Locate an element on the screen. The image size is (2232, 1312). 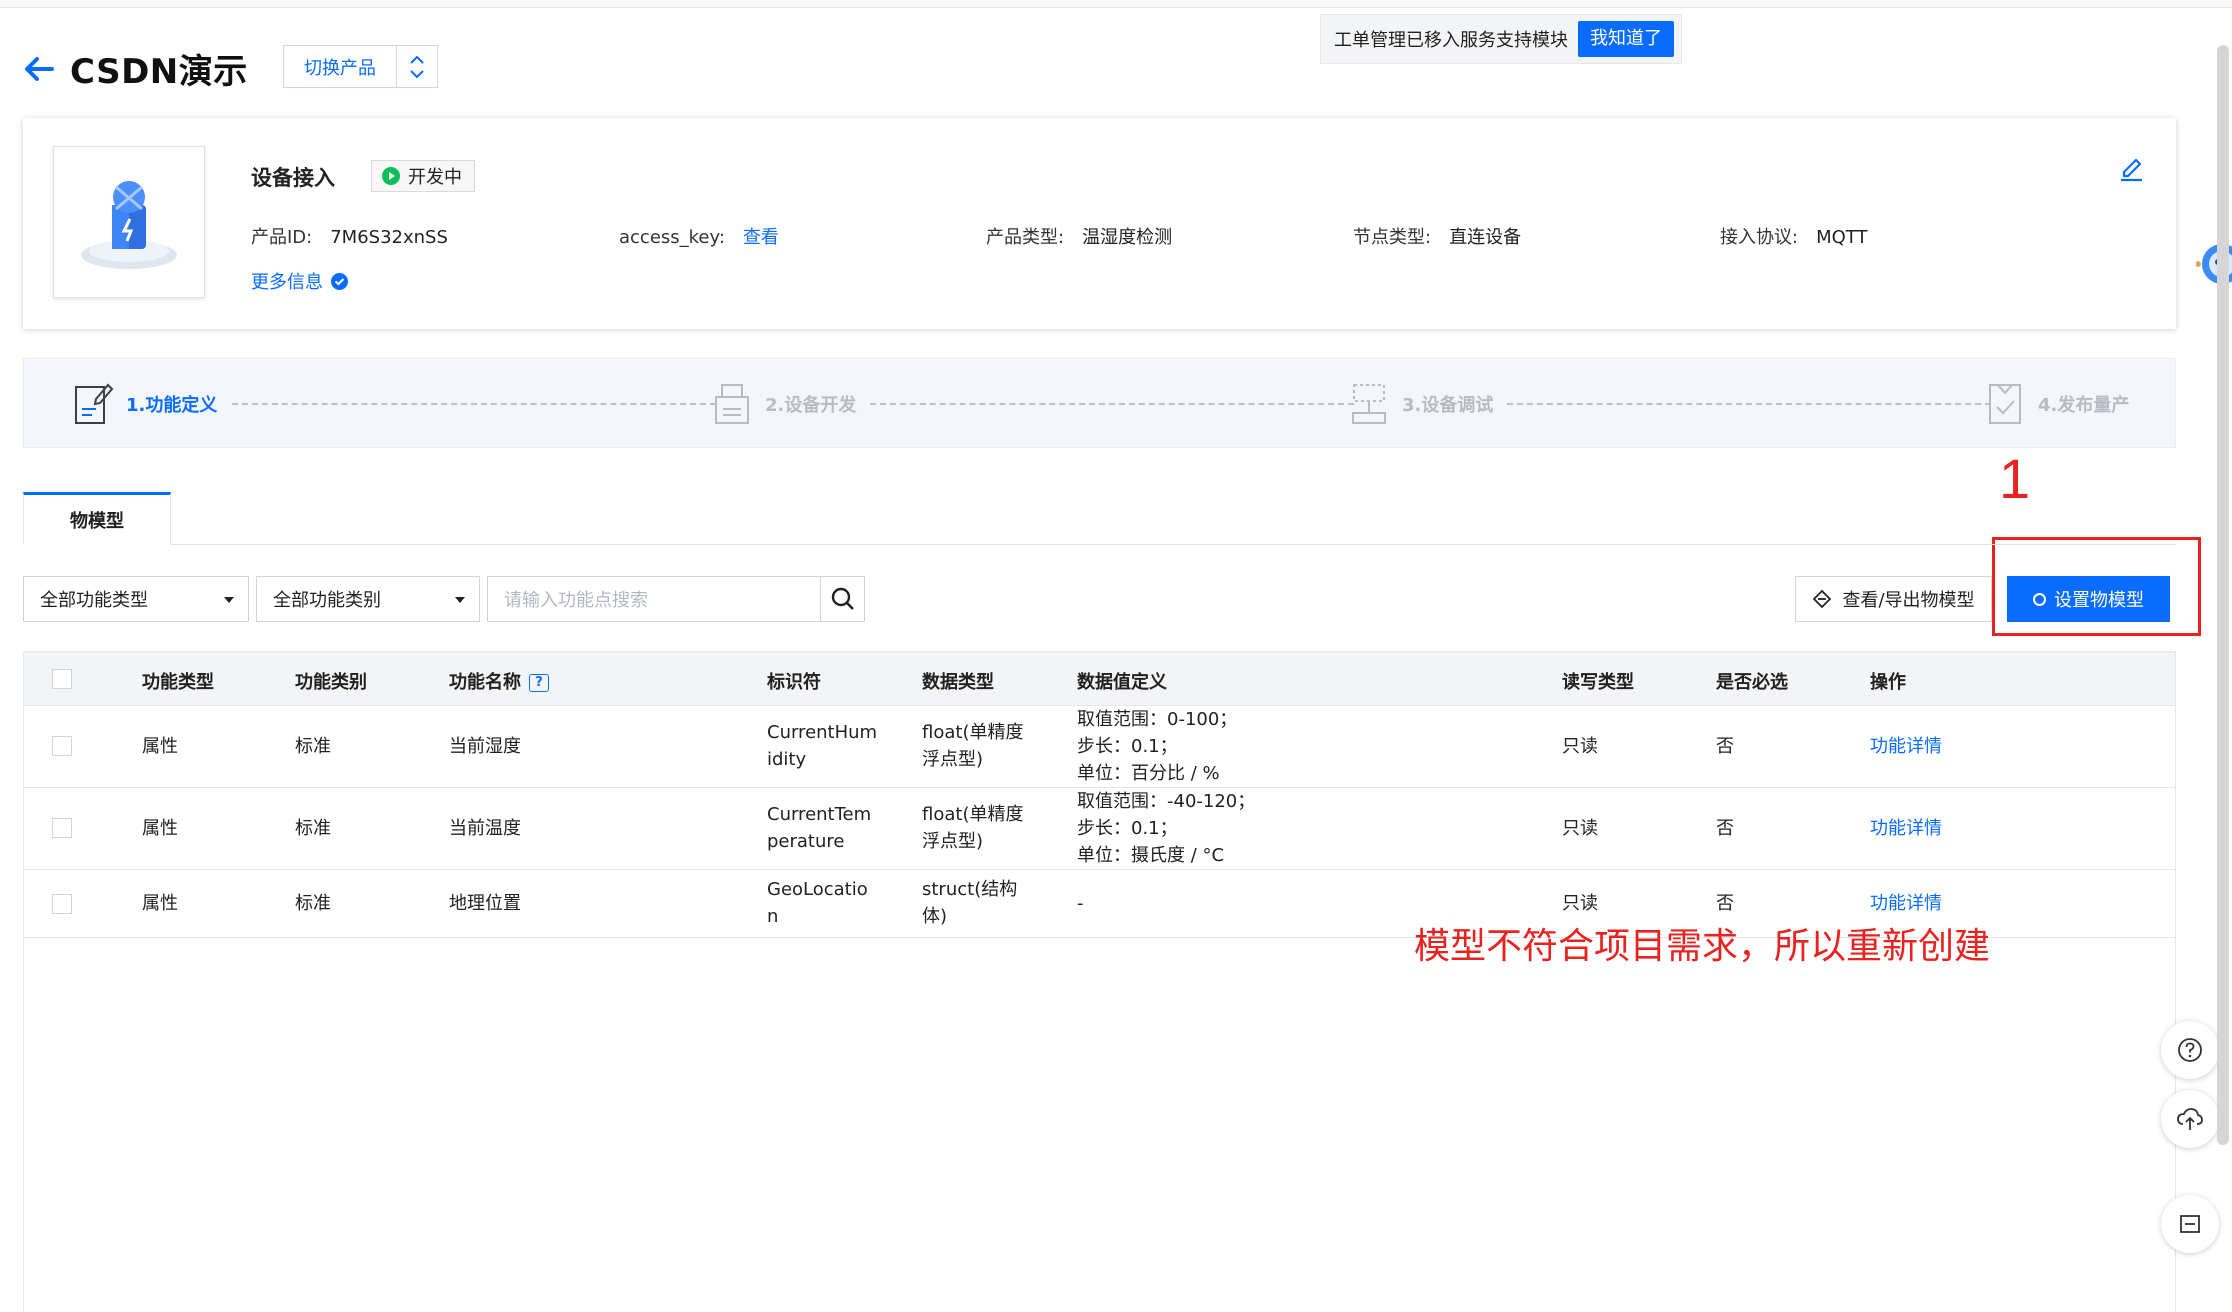
step-device-development: 2.设备开发 is located at coordinates (783, 404).